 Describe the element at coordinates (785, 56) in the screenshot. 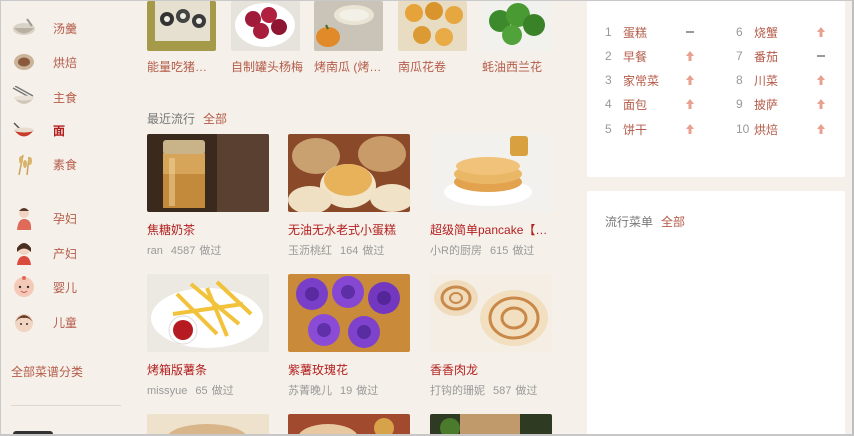

I see `rank-keyword: 番茄` at that location.